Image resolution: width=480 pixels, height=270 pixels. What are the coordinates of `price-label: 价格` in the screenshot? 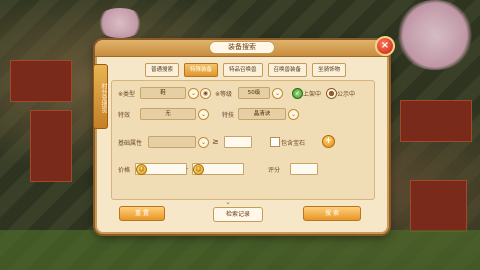 It's located at (124, 170).